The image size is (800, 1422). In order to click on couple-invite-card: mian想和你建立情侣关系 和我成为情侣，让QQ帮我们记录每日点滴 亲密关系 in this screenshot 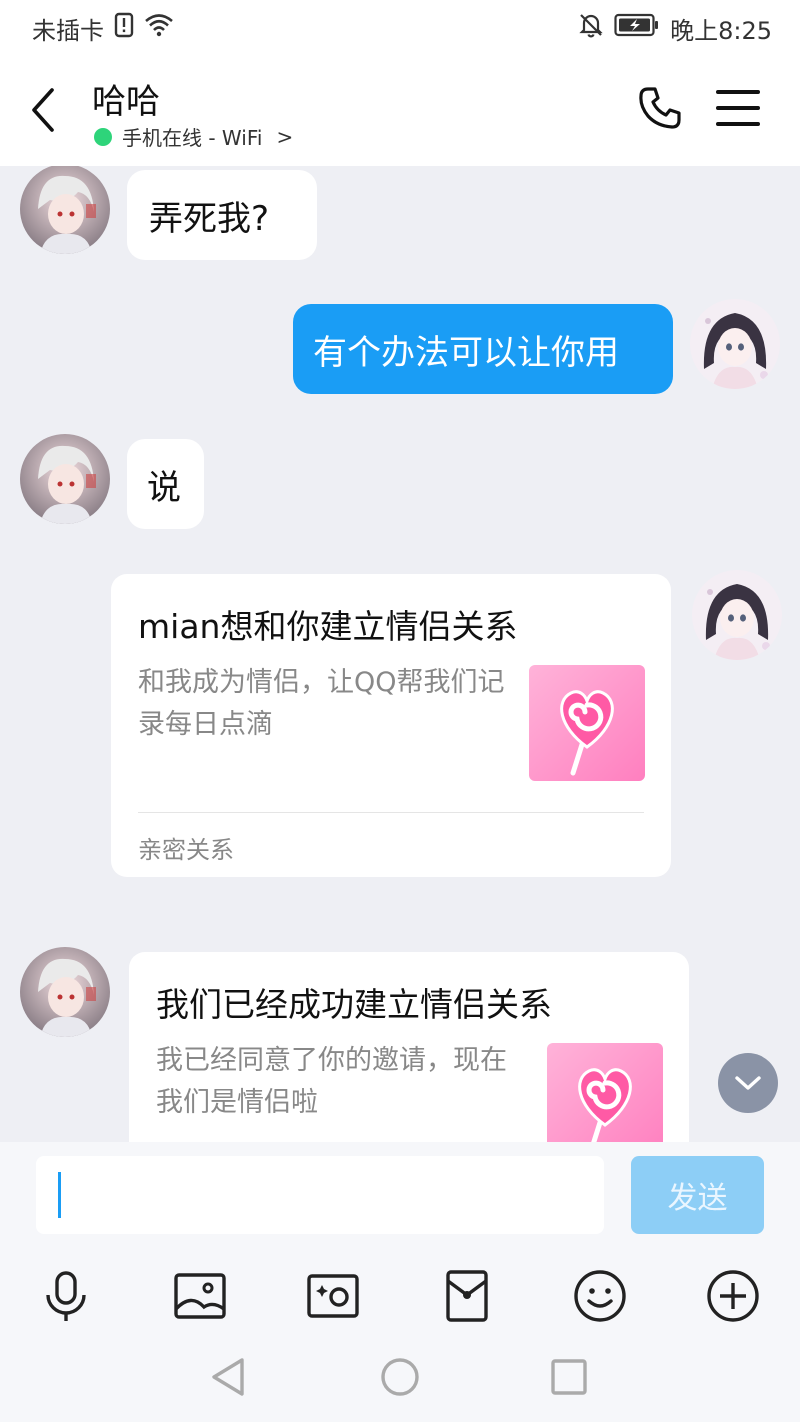, I will do `click(391, 725)`.